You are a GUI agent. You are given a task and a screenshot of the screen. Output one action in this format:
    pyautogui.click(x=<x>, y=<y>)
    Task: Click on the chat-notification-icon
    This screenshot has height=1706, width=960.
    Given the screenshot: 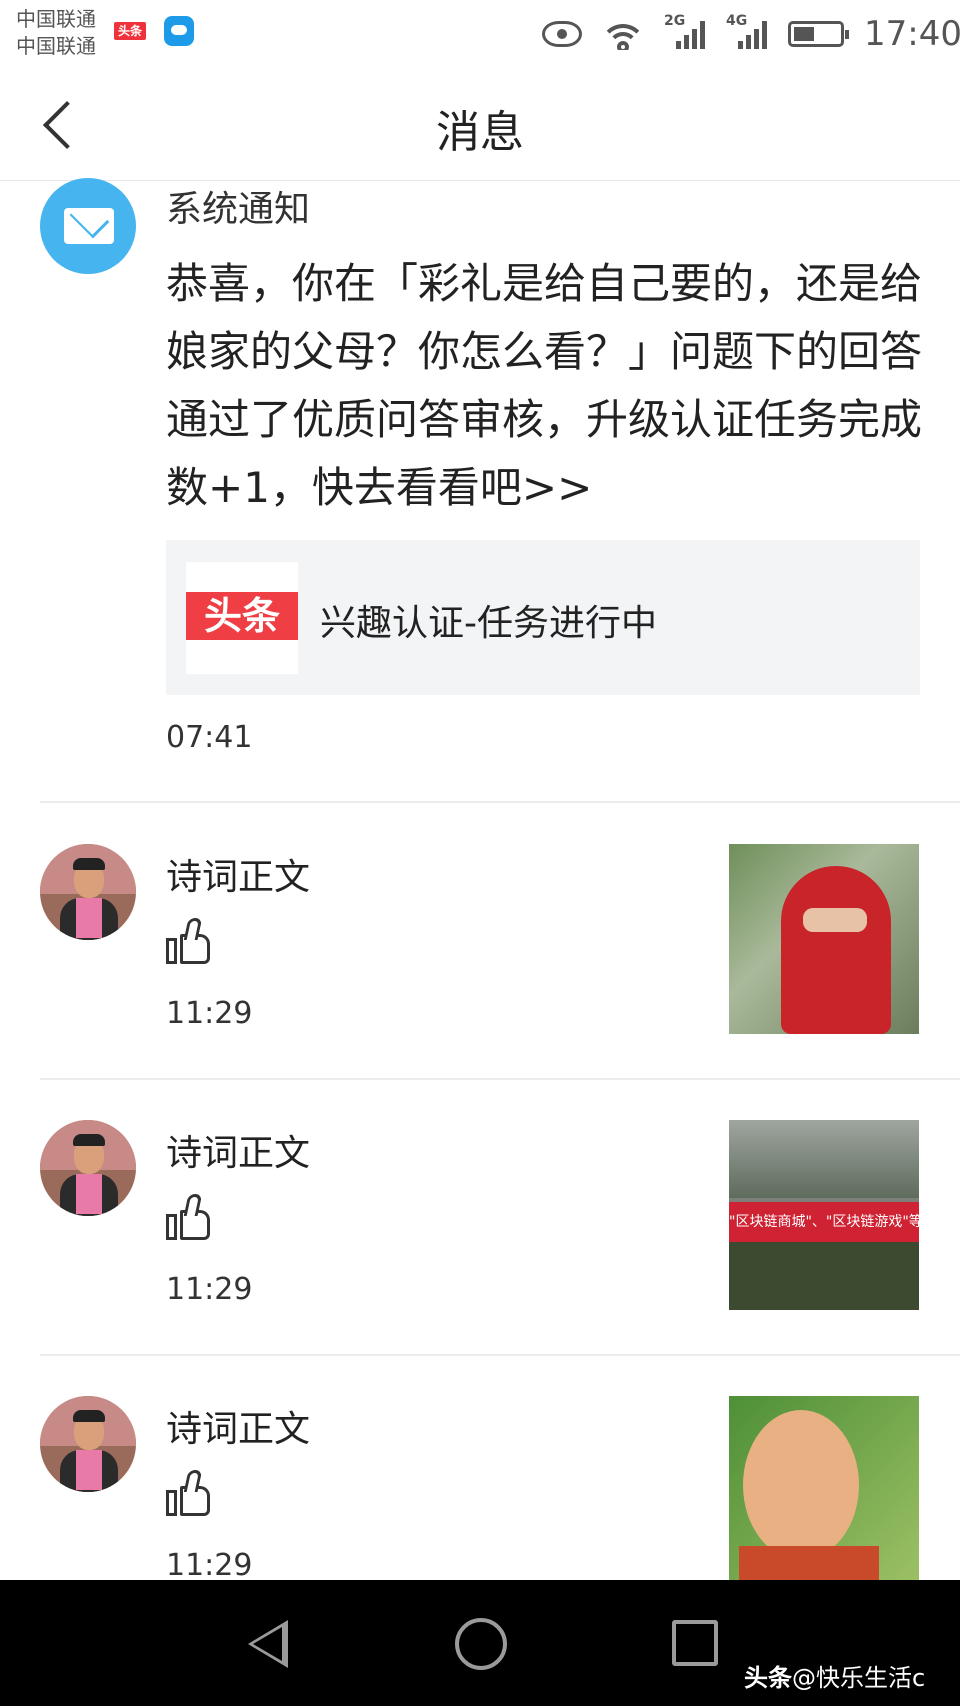 What is the action you would take?
    pyautogui.click(x=179, y=31)
    